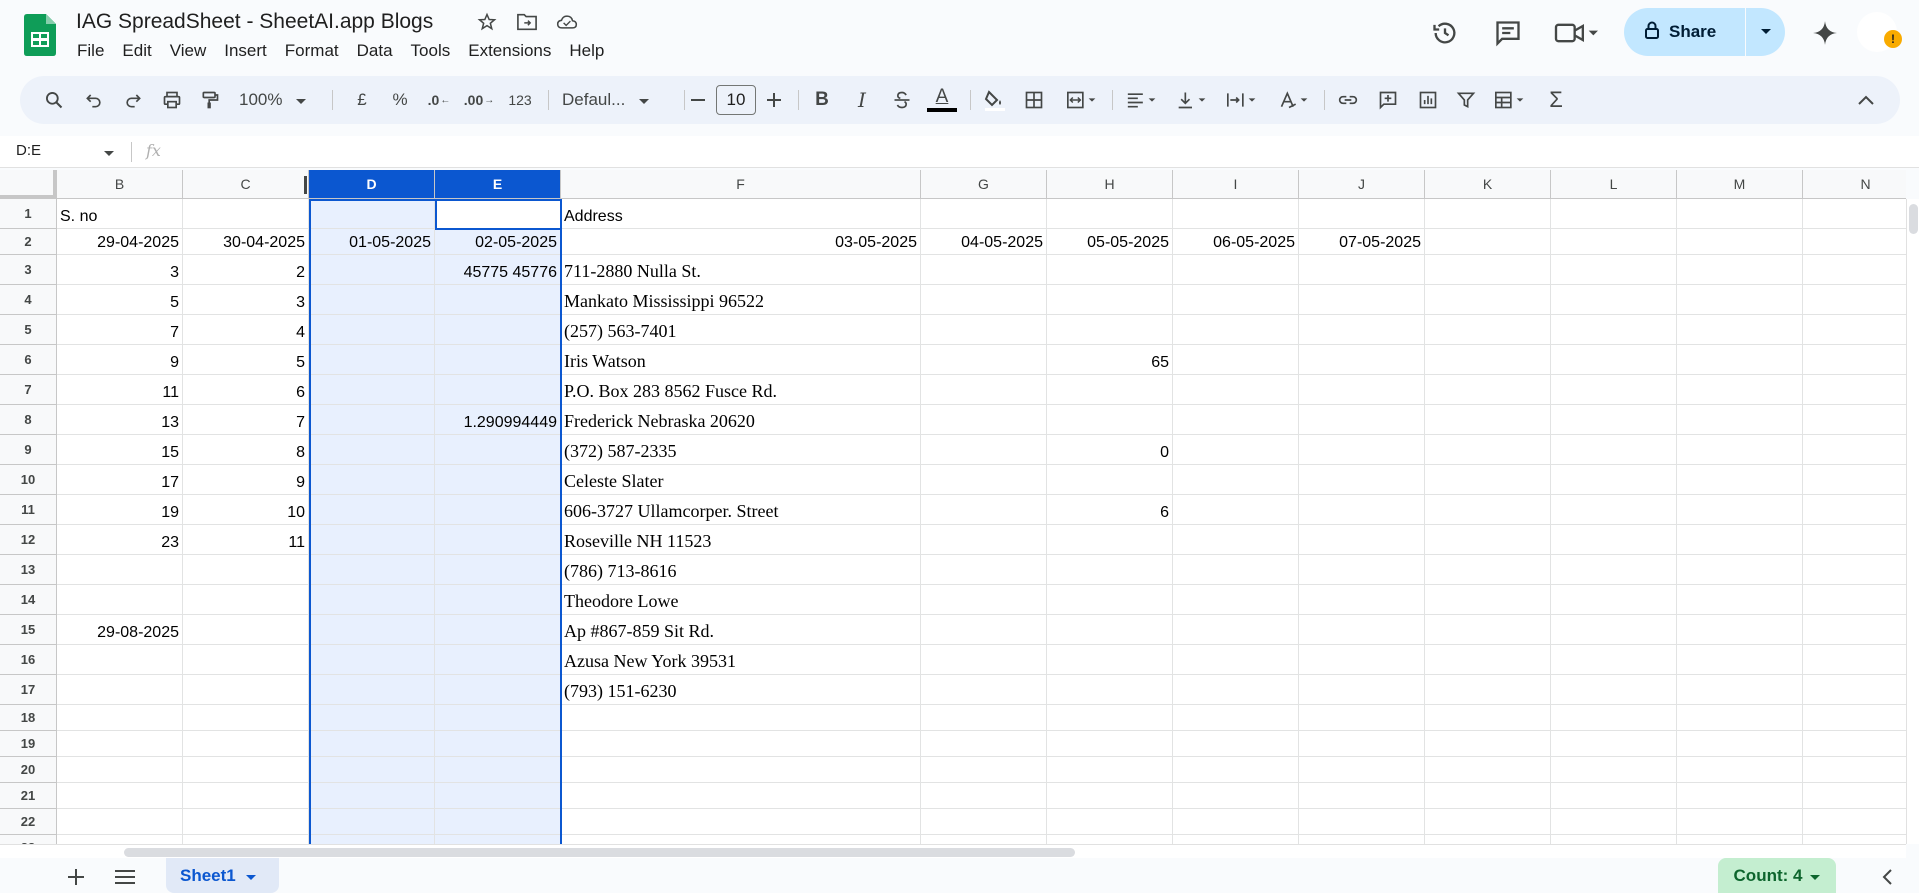 This screenshot has height=893, width=1919. I want to click on cell-b5: 7, so click(120, 330).